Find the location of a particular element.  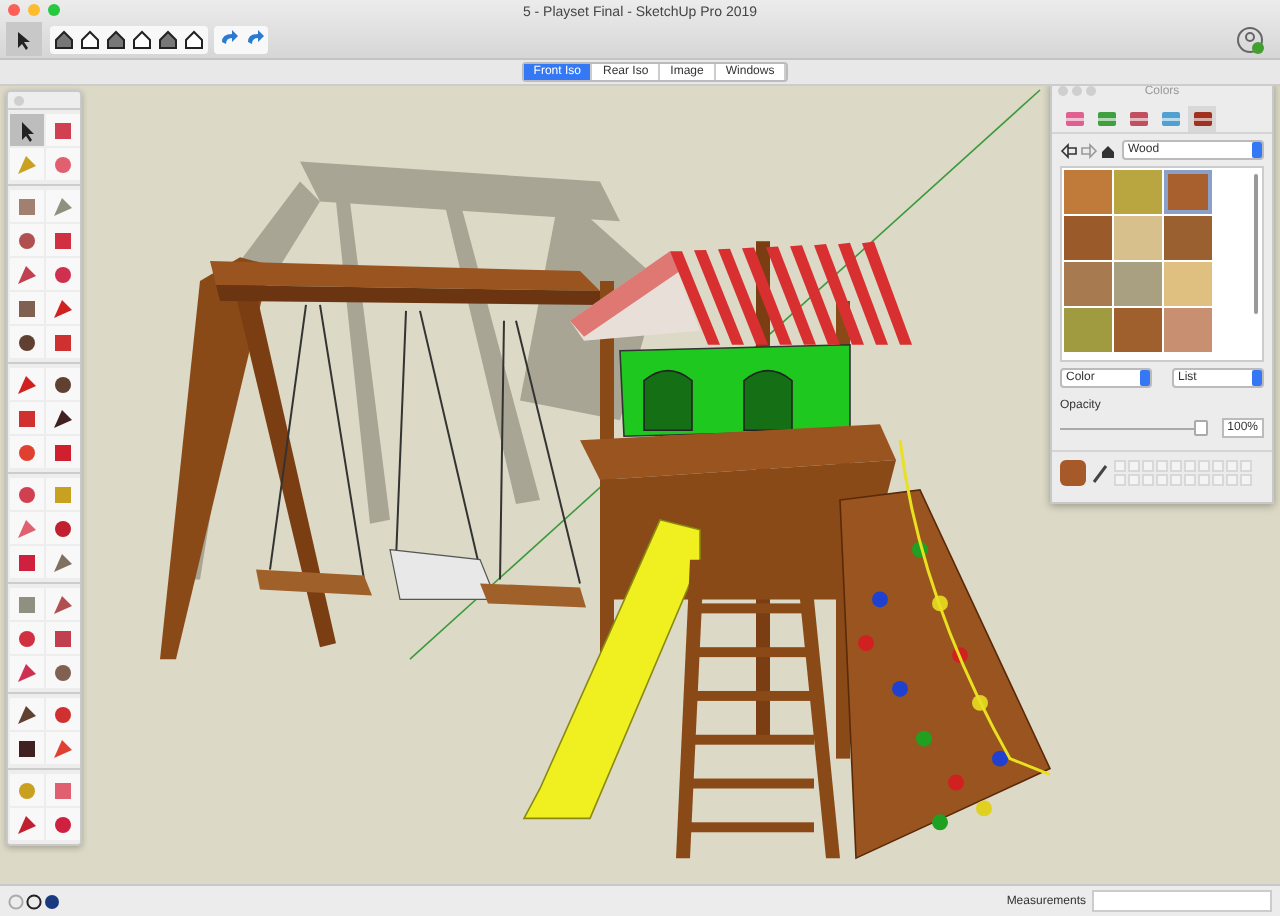

current-color-swatch is located at coordinates (1073, 473).